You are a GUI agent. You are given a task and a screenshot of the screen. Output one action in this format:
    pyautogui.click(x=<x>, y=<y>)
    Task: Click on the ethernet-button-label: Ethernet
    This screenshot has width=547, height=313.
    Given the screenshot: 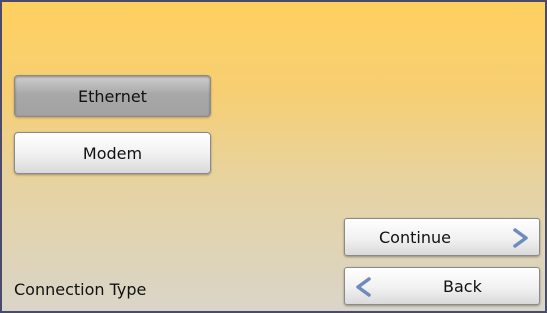 What is the action you would take?
    pyautogui.click(x=112, y=96)
    